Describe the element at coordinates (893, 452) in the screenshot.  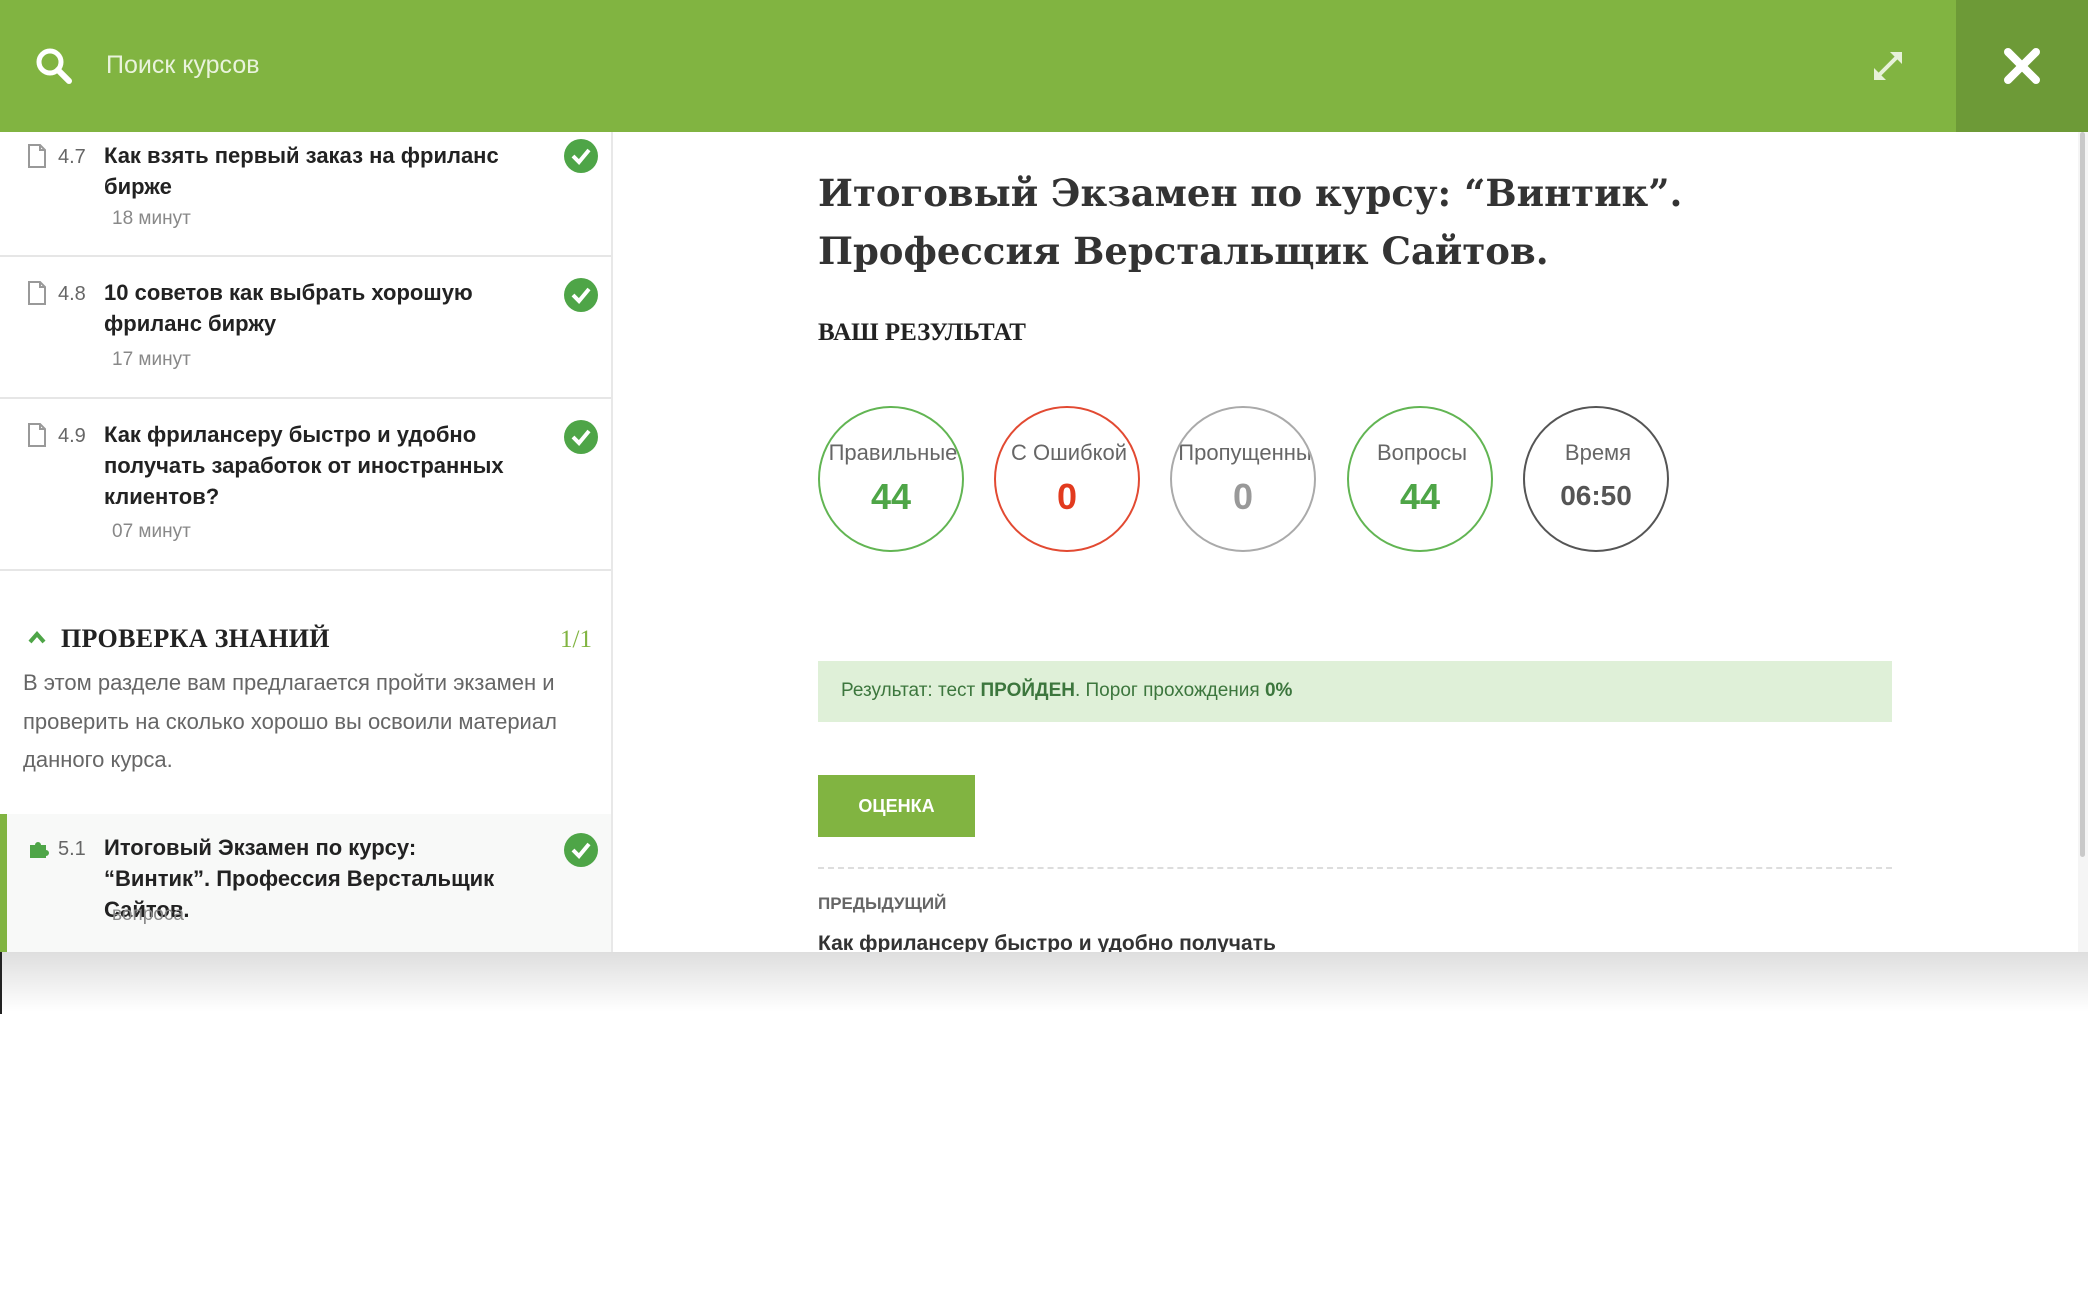
I see `stat-label: Правильные` at that location.